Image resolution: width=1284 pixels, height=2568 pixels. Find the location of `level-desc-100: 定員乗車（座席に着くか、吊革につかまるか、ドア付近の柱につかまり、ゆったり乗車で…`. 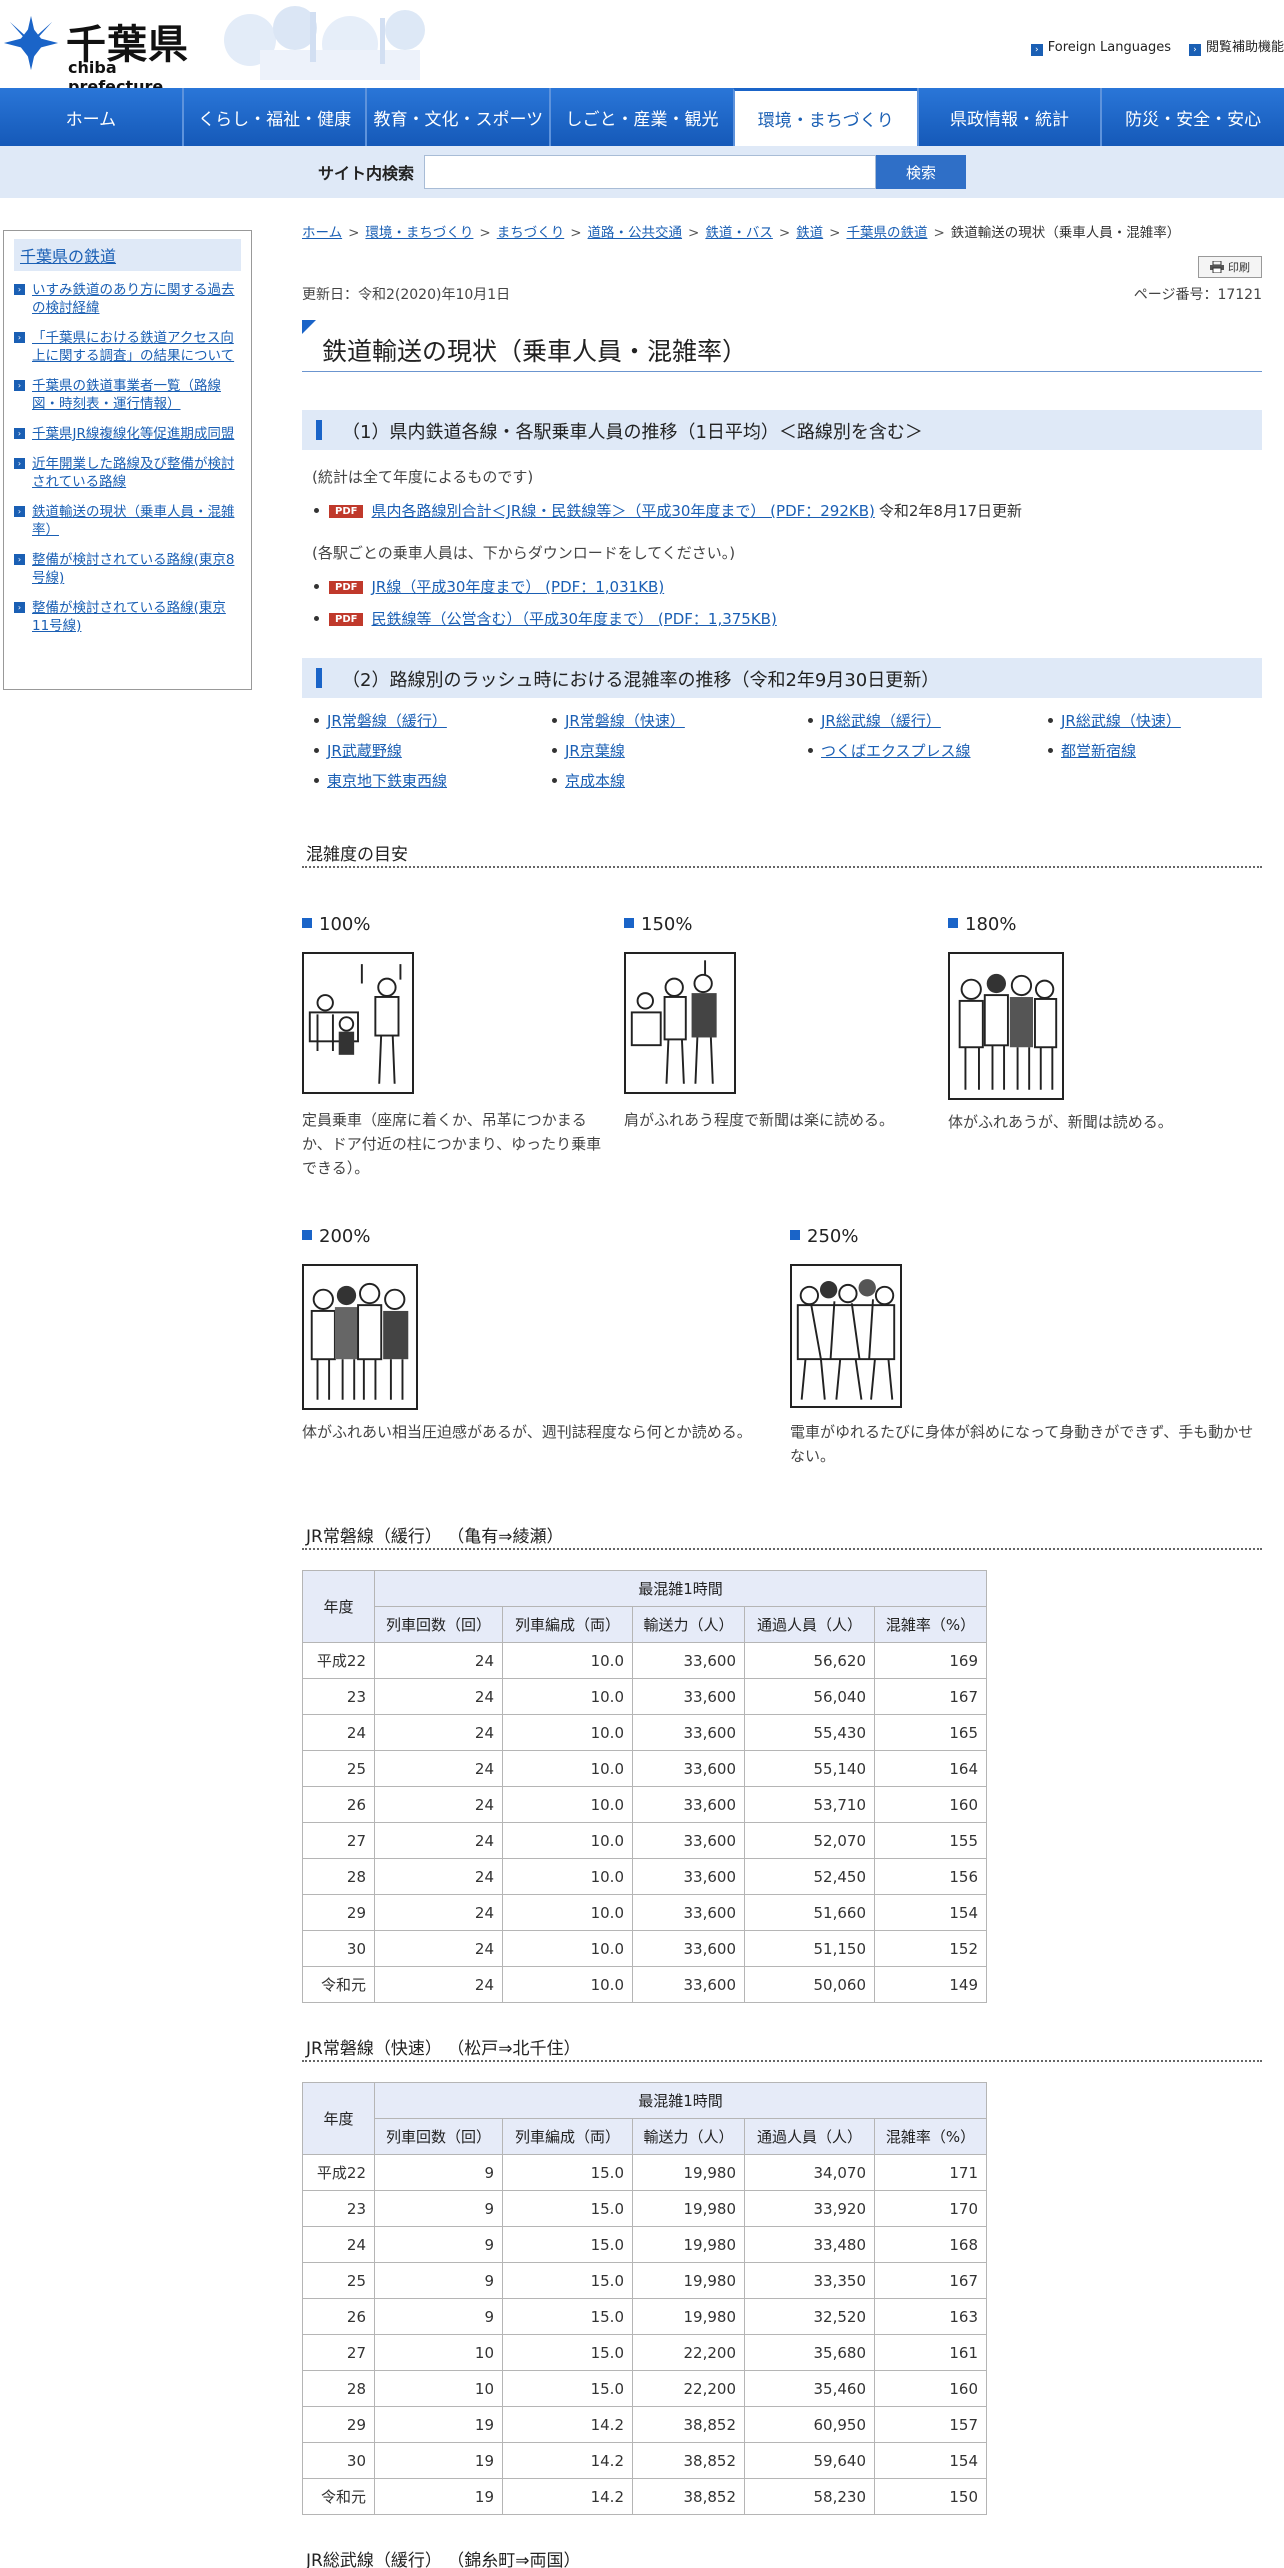

level-desc-100: 定員乗車（座席に着くか、吊革につかまるか、ドア付近の柱につかまり、ゆったり乗車で… is located at coordinates (452, 1144).